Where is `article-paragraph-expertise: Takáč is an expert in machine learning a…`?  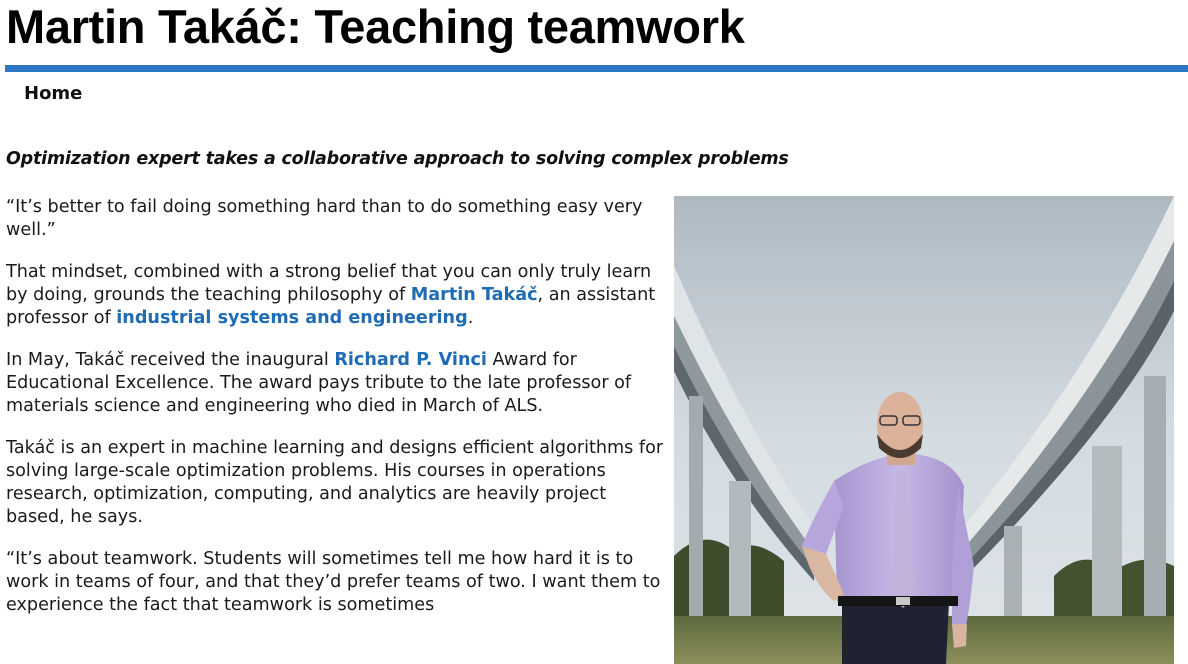
article-paragraph-expertise: Takáč is an expert in machine learning a… is located at coordinates (335, 482).